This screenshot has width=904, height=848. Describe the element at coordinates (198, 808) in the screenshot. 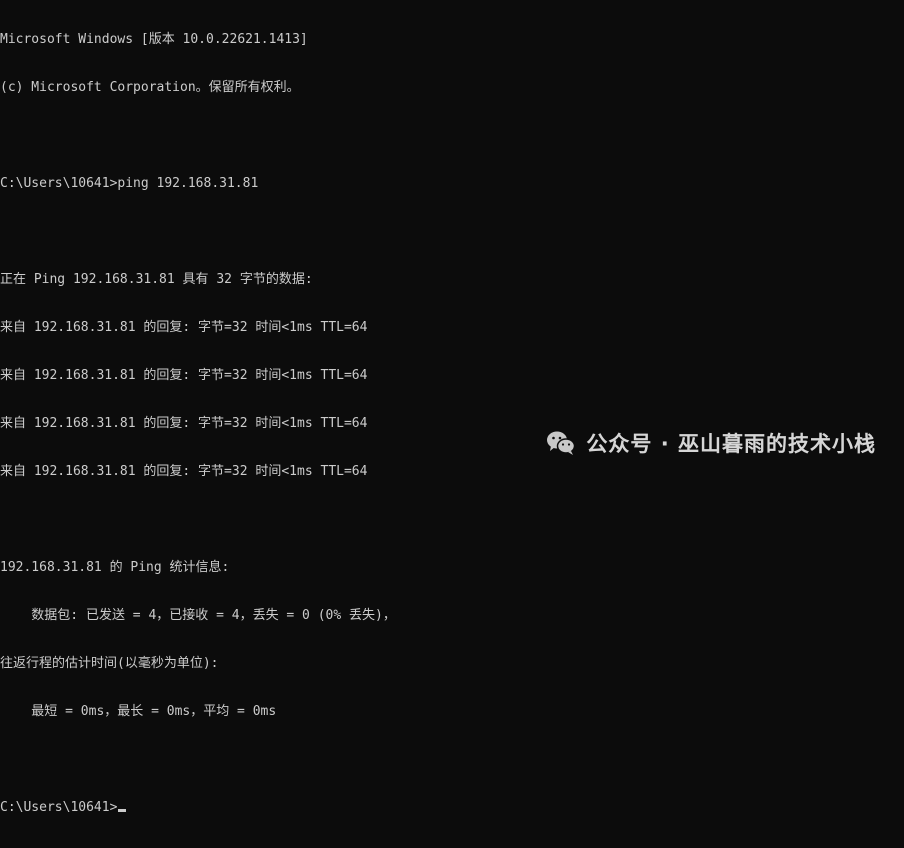

I see `command-prompt-line: C:\Users\10641>` at that location.